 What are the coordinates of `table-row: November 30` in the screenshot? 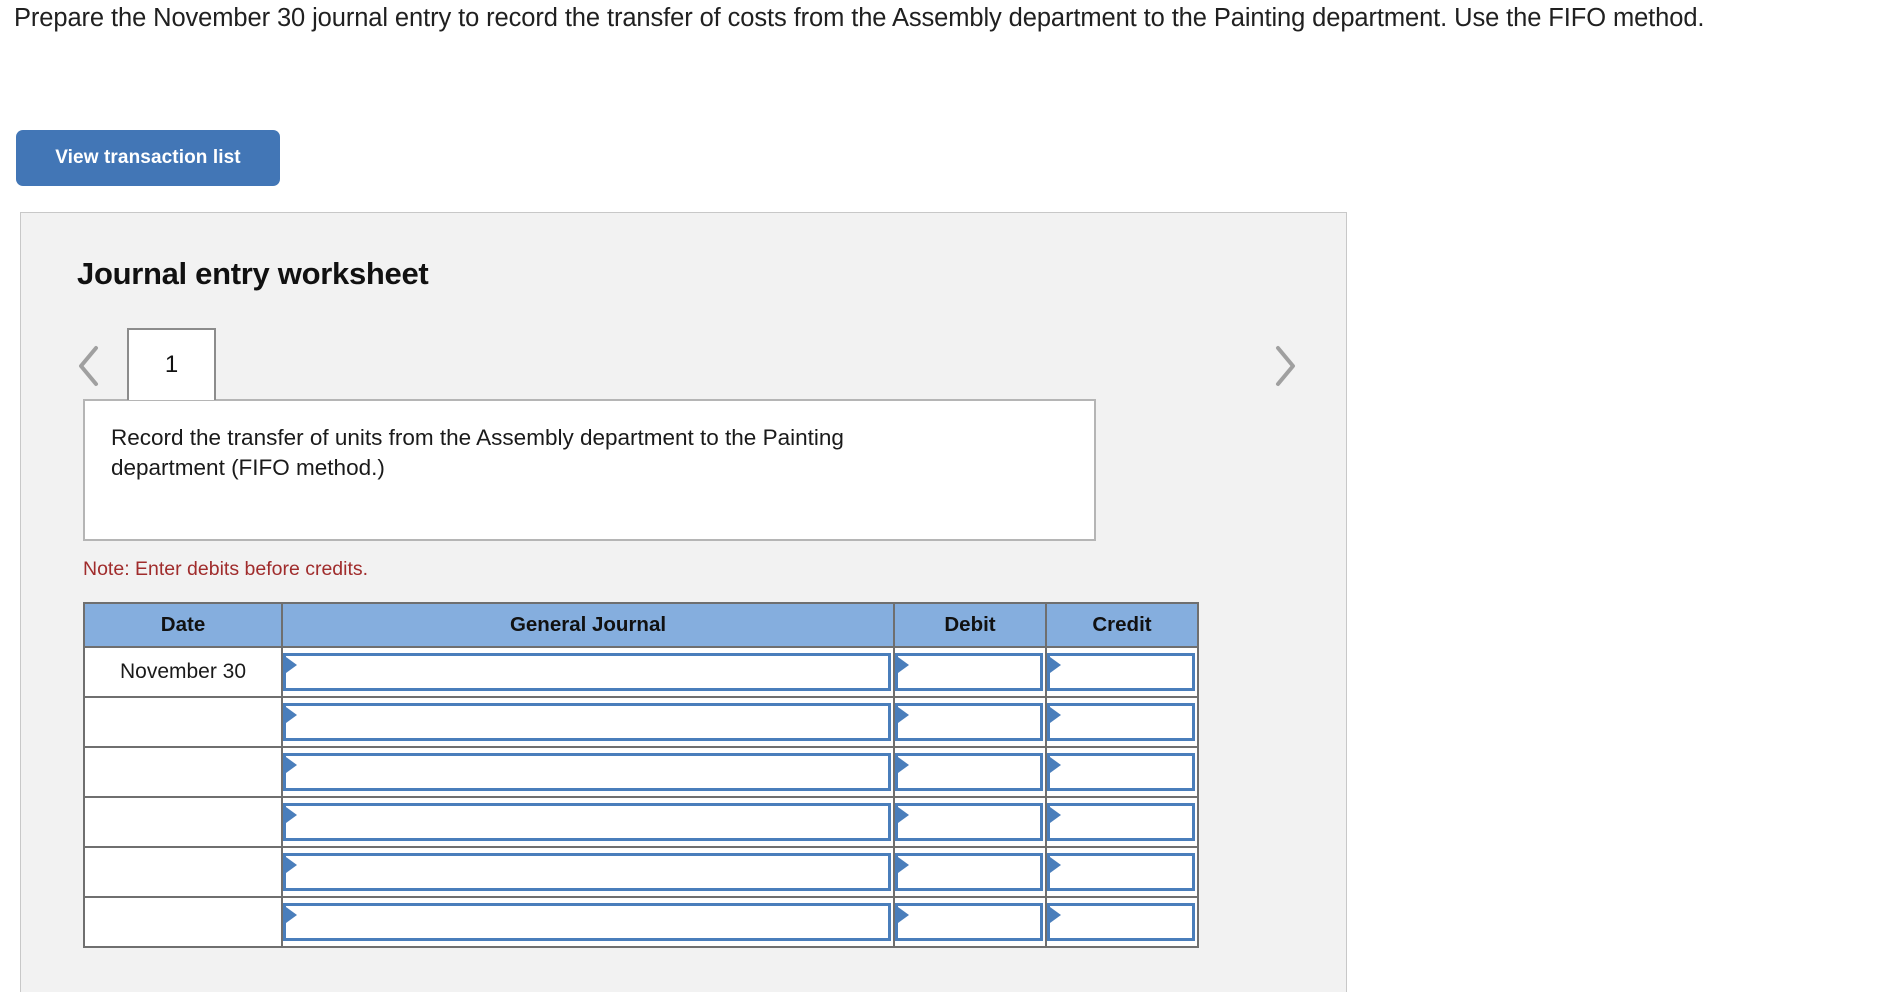 It's located at (641, 672).